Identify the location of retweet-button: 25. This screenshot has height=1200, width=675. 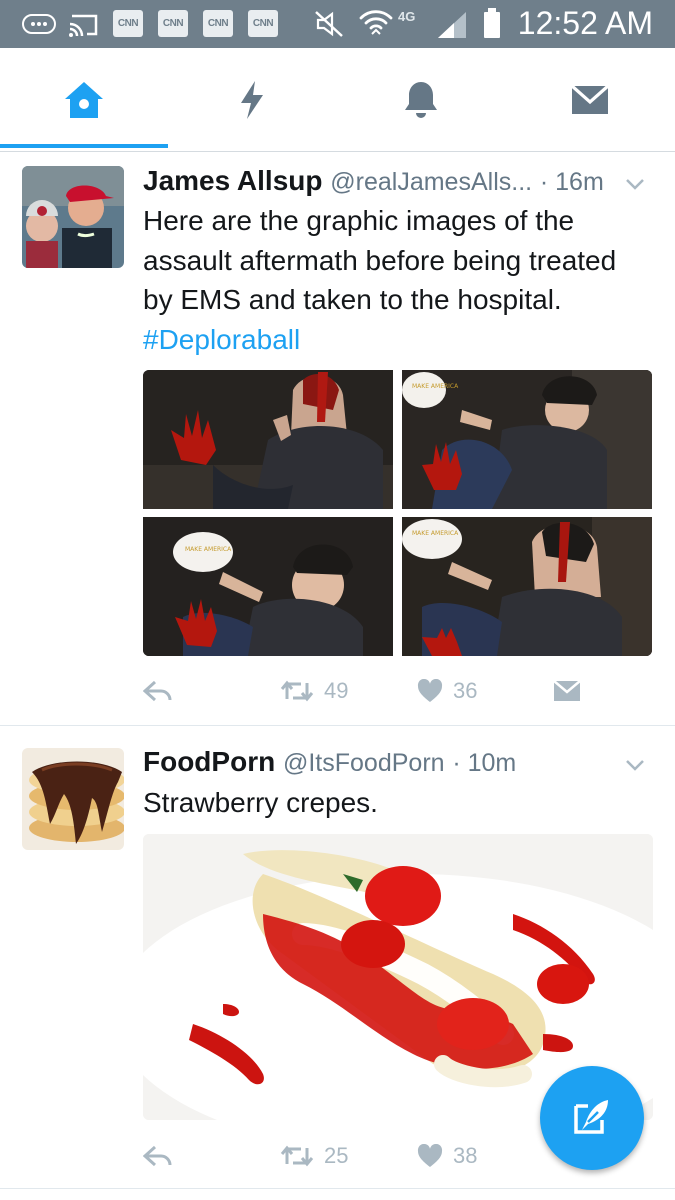
(314, 1156).